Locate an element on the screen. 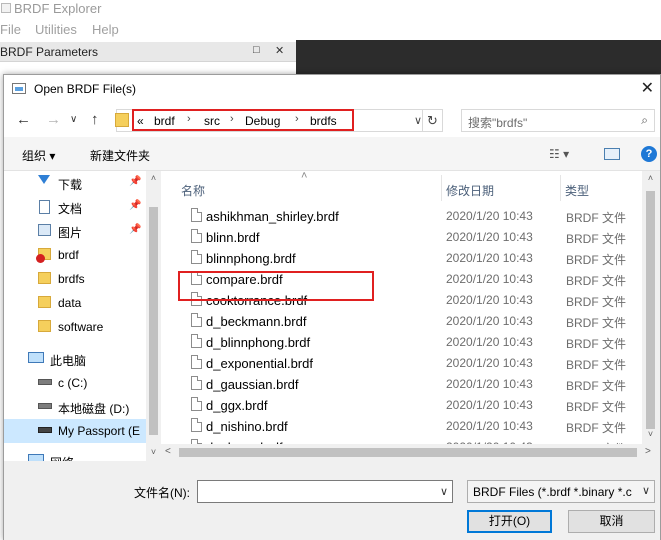  filename-dropdown-icon: ∨ is located at coordinates (444, 491).